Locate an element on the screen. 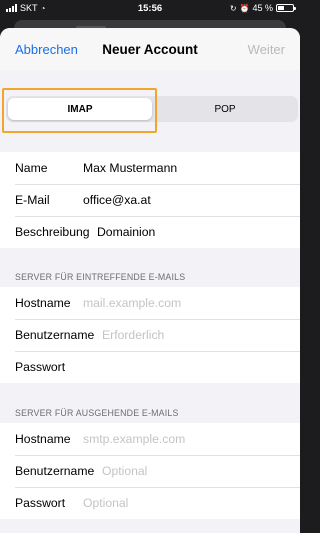 Image resolution: width=320 pixels, height=533 pixels. incoming-password-row: Passwort is located at coordinates (150, 367).